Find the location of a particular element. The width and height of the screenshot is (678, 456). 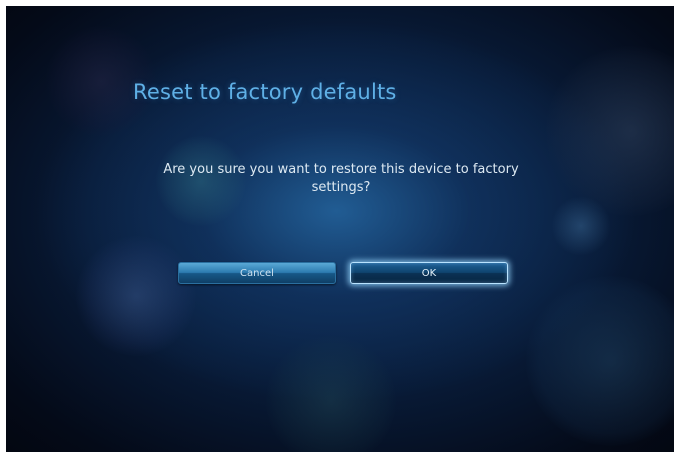

dialog-title: Reset to factory defaults is located at coordinates (265, 92).